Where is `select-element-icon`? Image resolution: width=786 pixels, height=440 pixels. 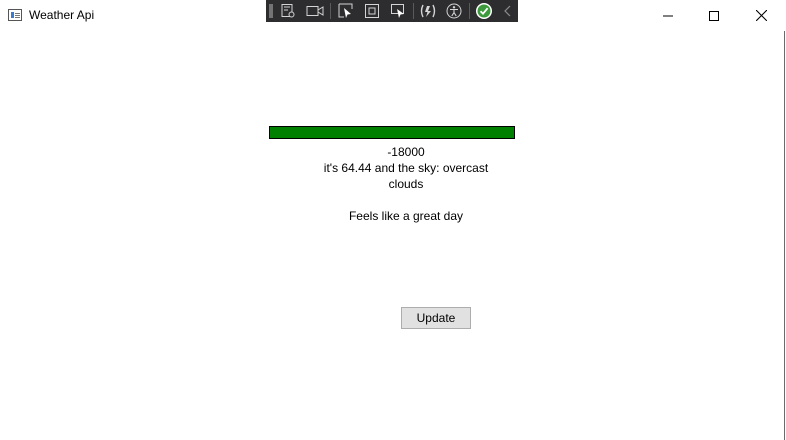
select-element-icon is located at coordinates (345, 10).